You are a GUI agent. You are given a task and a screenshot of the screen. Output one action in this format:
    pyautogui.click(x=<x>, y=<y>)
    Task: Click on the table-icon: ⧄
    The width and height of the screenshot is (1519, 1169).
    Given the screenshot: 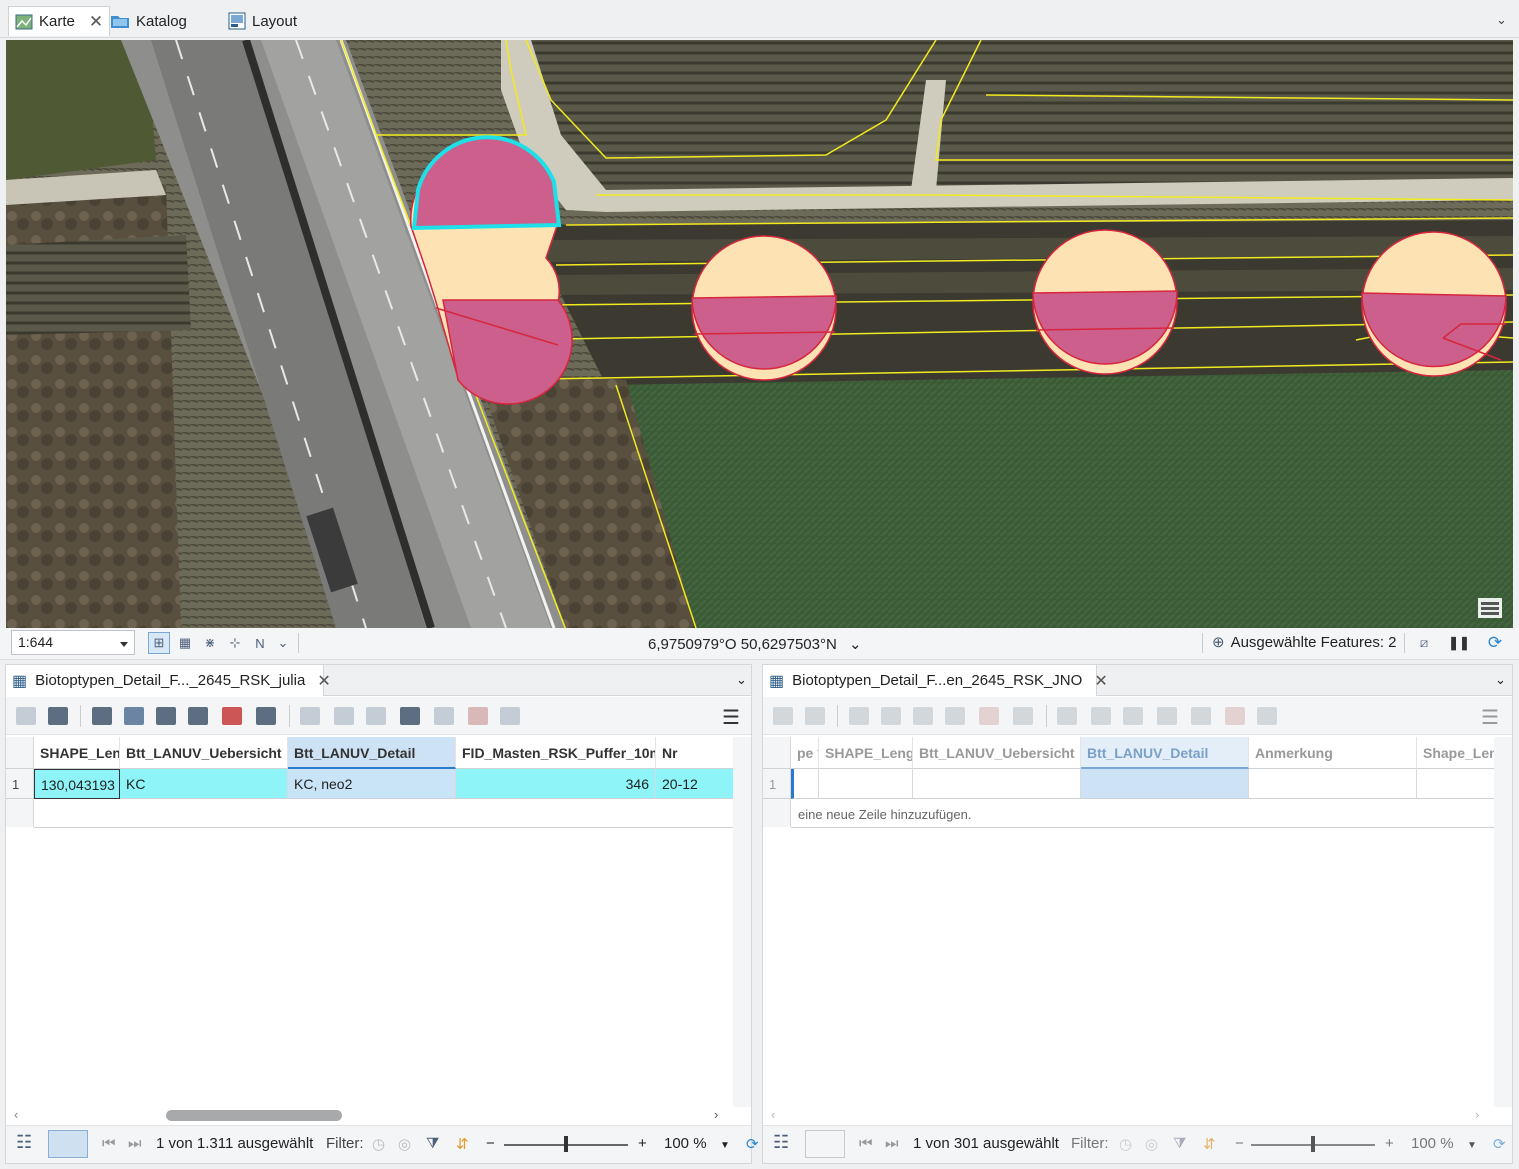 What is the action you would take?
    pyautogui.click(x=1424, y=643)
    